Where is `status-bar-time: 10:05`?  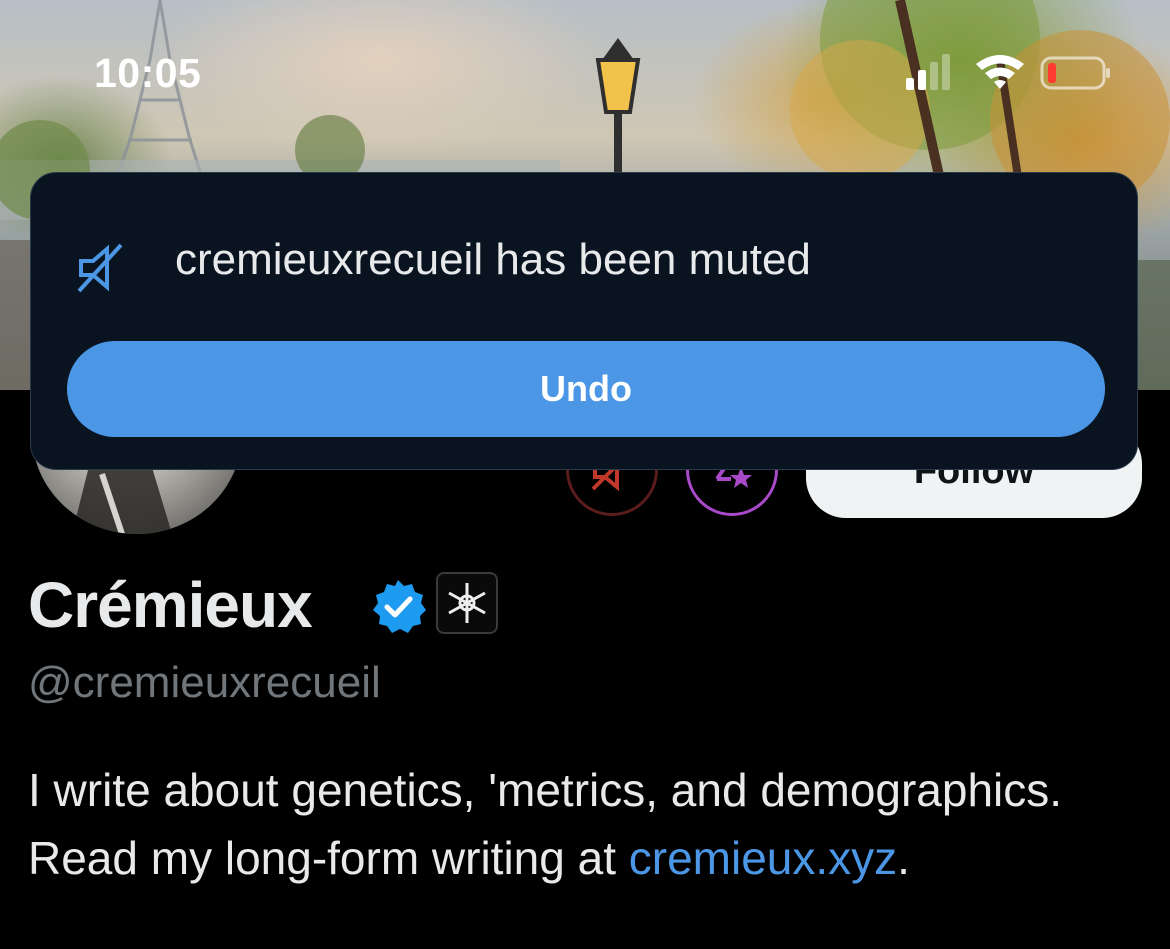 status-bar-time: 10:05 is located at coordinates (148, 73).